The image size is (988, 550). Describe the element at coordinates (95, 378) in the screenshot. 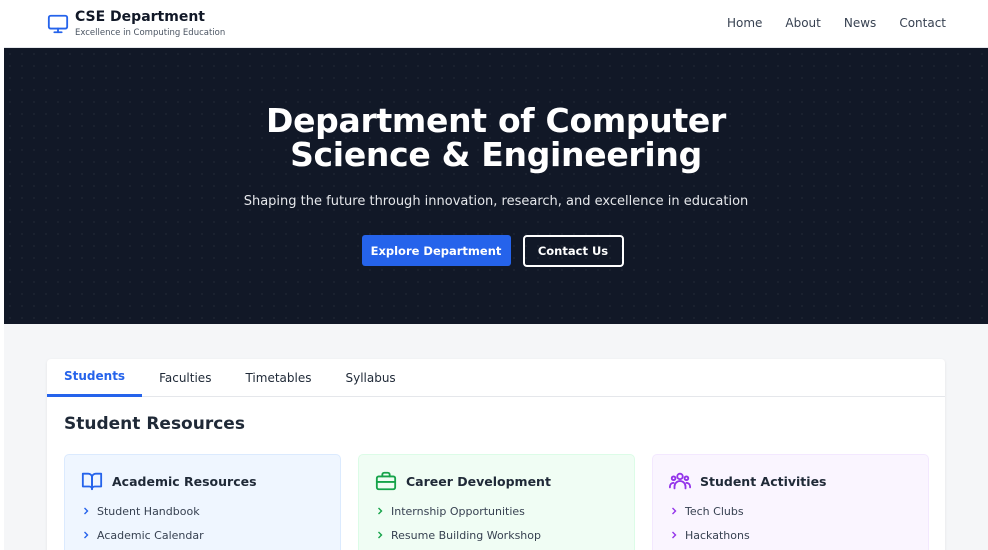

I see `tab-students: Students` at that location.